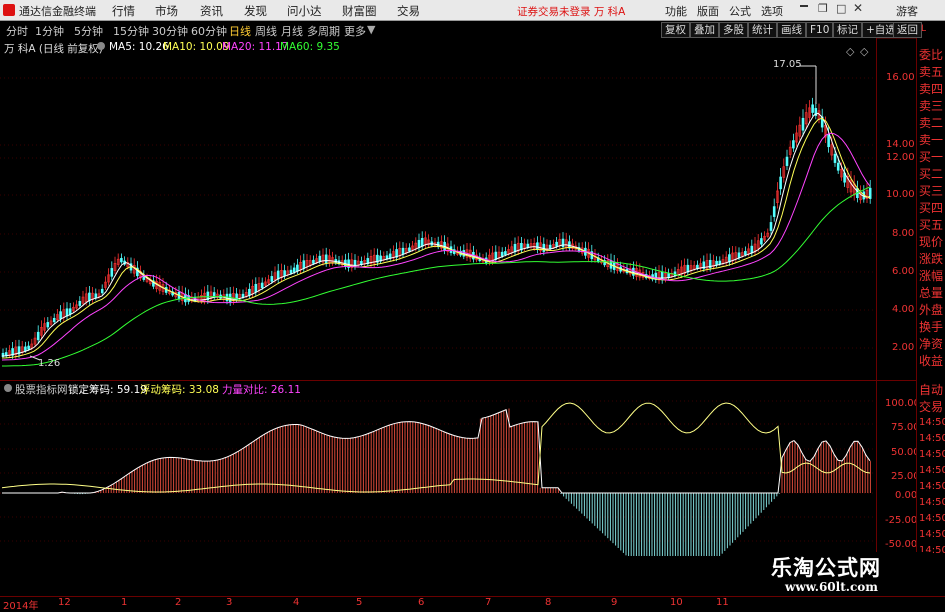  I want to click on menu-formula: 公式, so click(740, 11).